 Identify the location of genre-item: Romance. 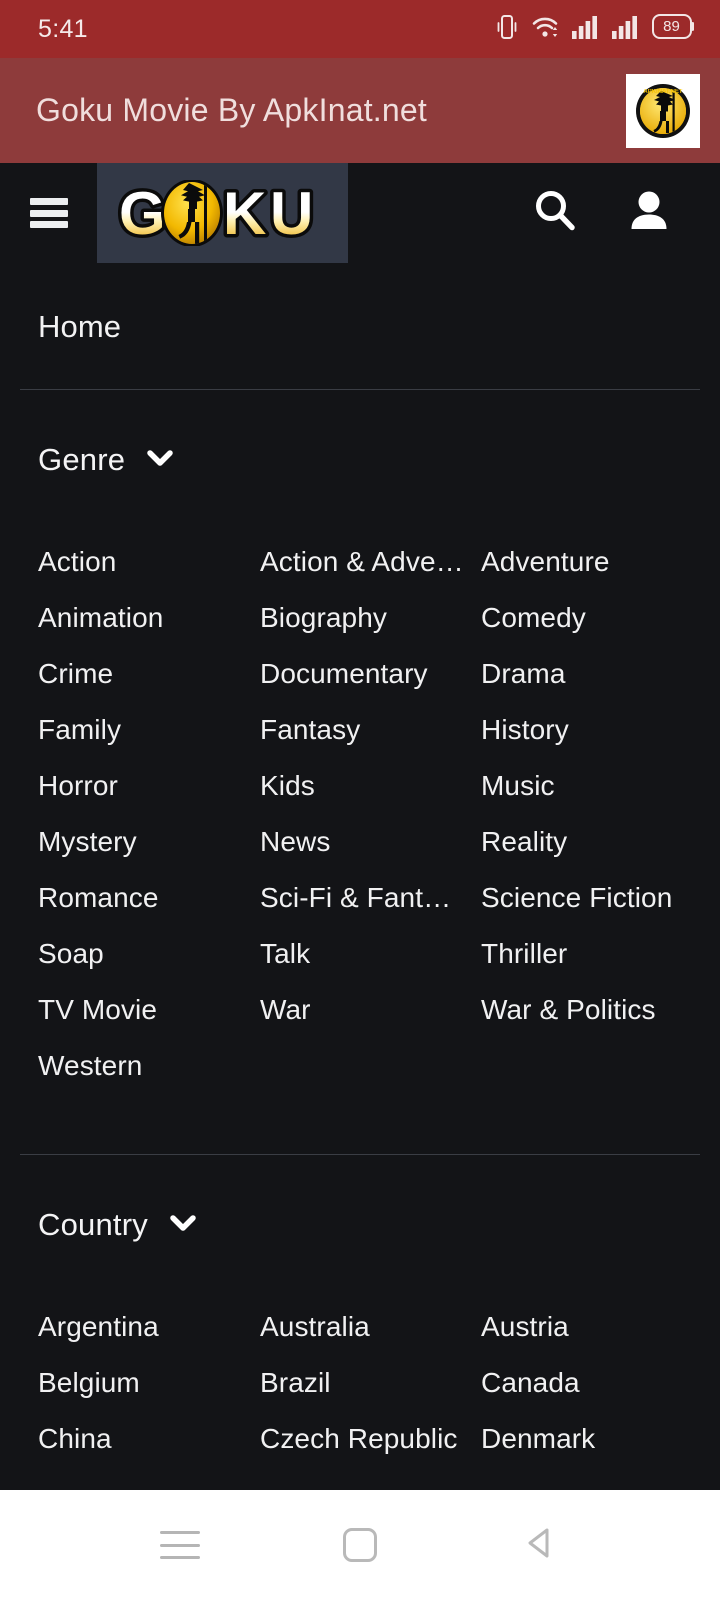
(149, 898).